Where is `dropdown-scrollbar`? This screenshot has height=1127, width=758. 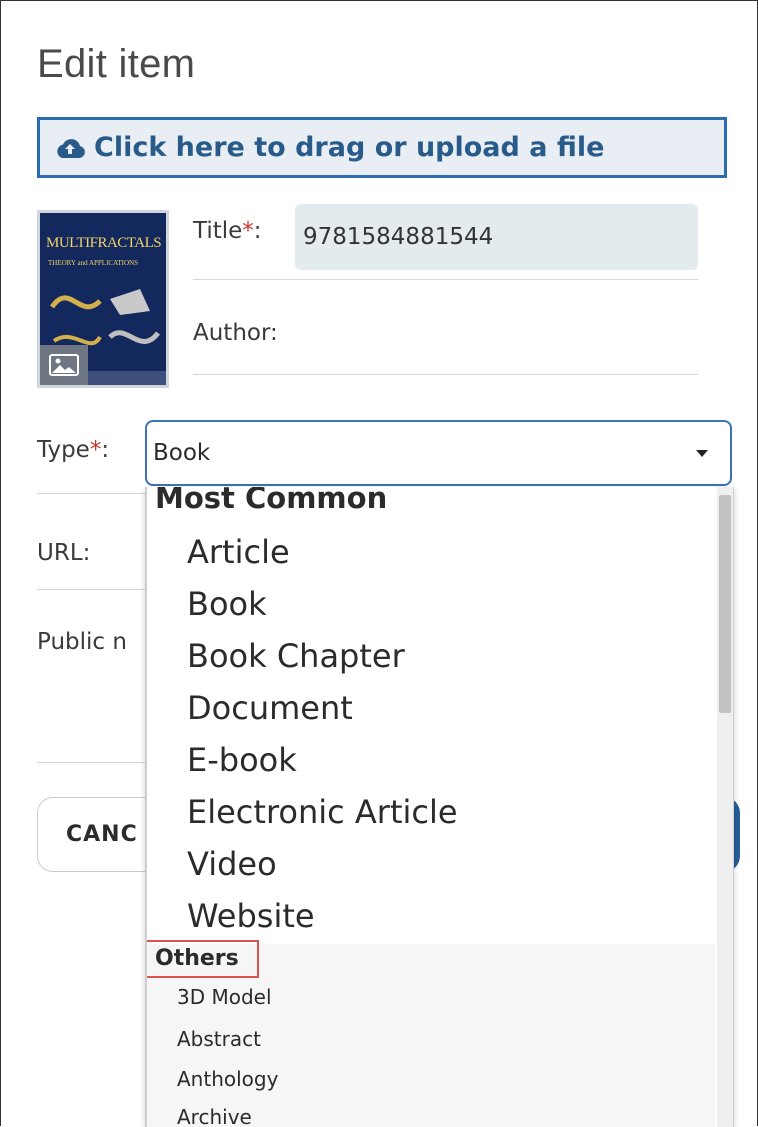 dropdown-scrollbar is located at coordinates (725, 807).